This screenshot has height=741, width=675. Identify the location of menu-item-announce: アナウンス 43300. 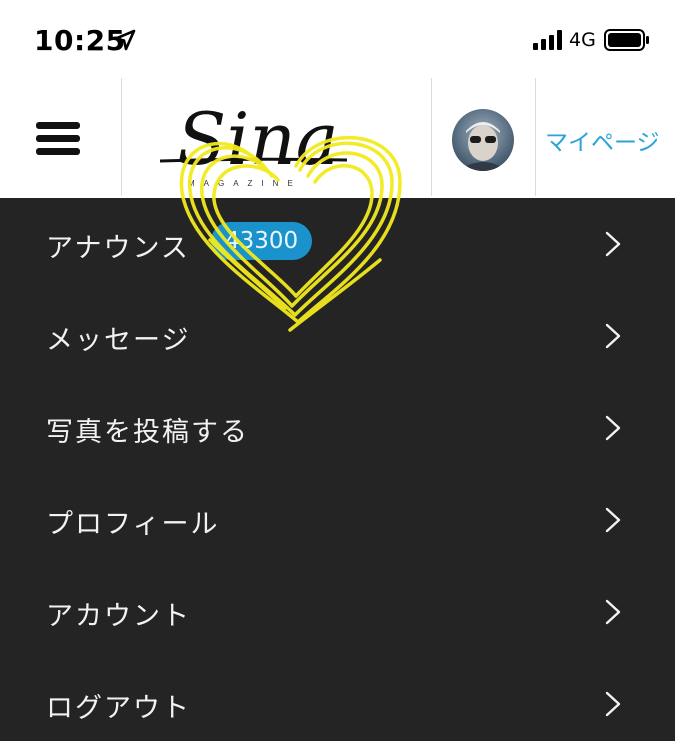
(337, 243).